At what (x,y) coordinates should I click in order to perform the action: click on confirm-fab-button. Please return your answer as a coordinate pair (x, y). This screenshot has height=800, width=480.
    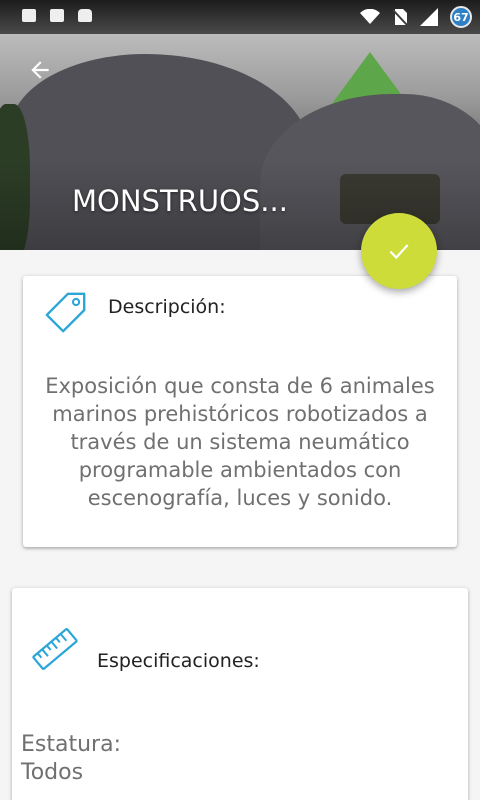
    Looking at the image, I should click on (399, 251).